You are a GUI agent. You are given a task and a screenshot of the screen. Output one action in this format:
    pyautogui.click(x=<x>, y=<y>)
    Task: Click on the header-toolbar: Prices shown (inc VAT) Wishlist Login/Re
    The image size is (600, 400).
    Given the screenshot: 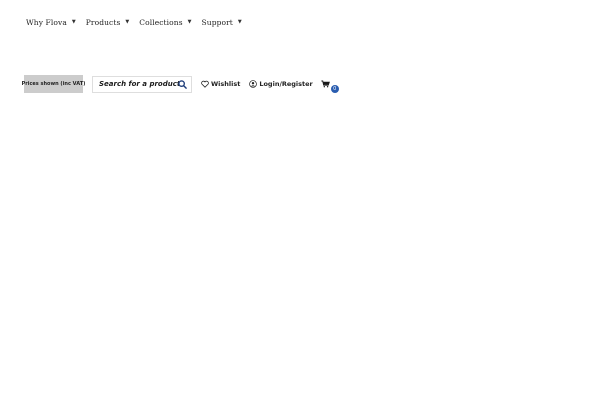 What is the action you would take?
    pyautogui.click(x=180, y=84)
    